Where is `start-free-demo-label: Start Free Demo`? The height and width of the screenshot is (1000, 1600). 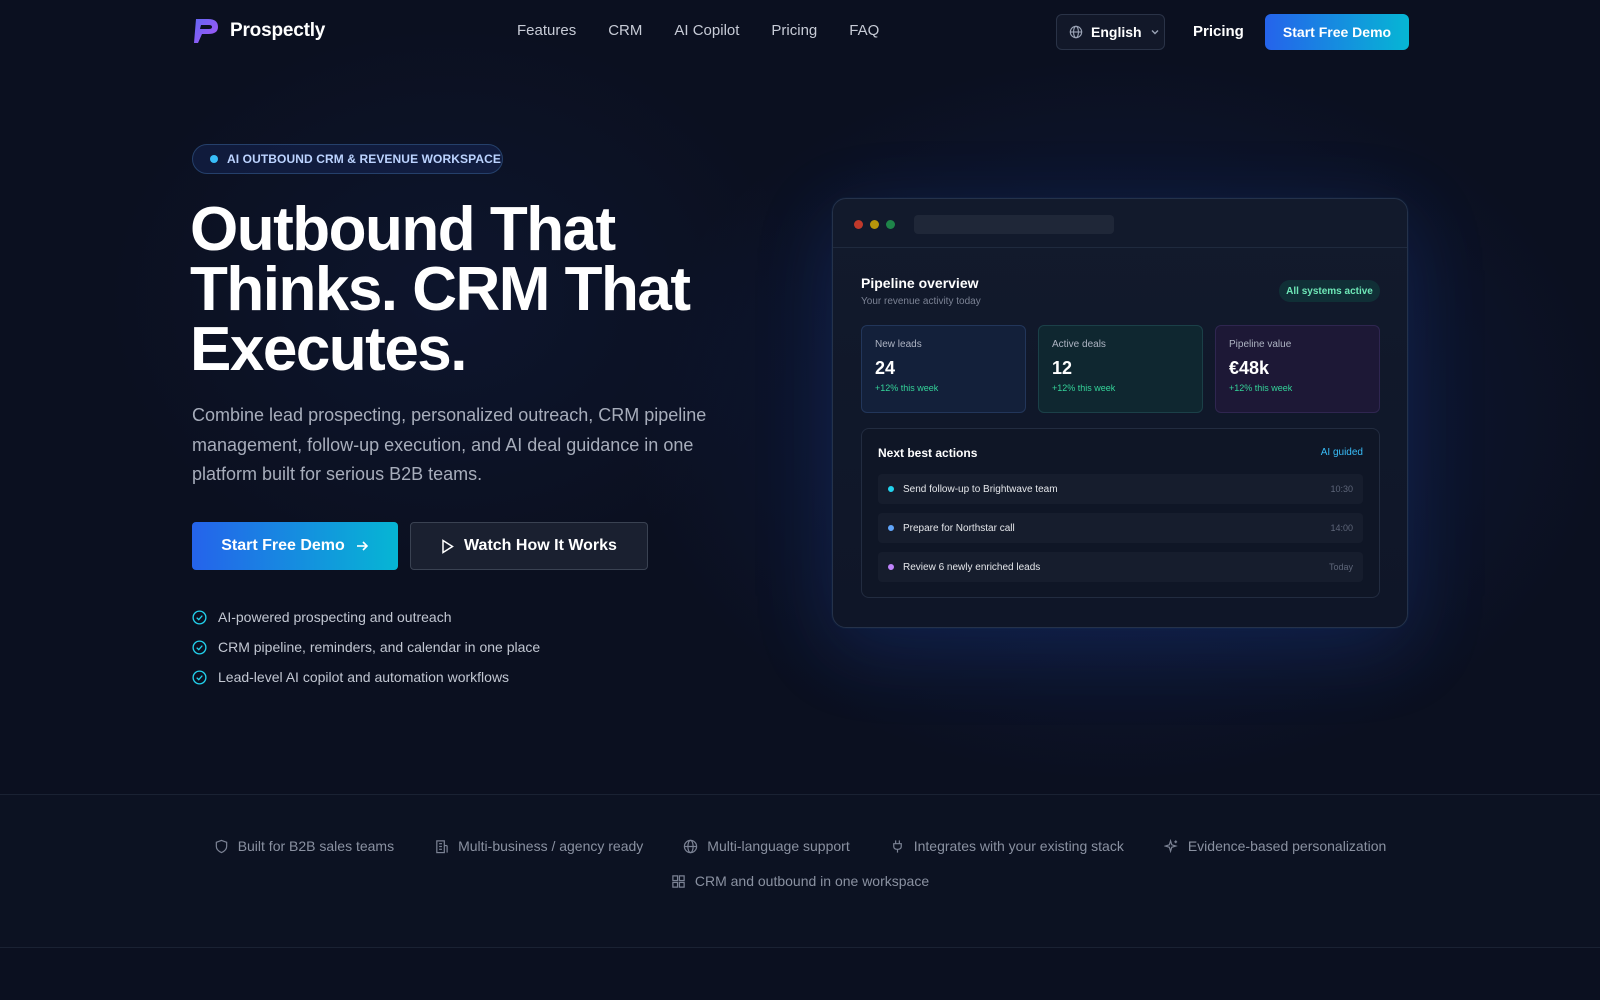 start-free-demo-label: Start Free Demo is located at coordinates (283, 545).